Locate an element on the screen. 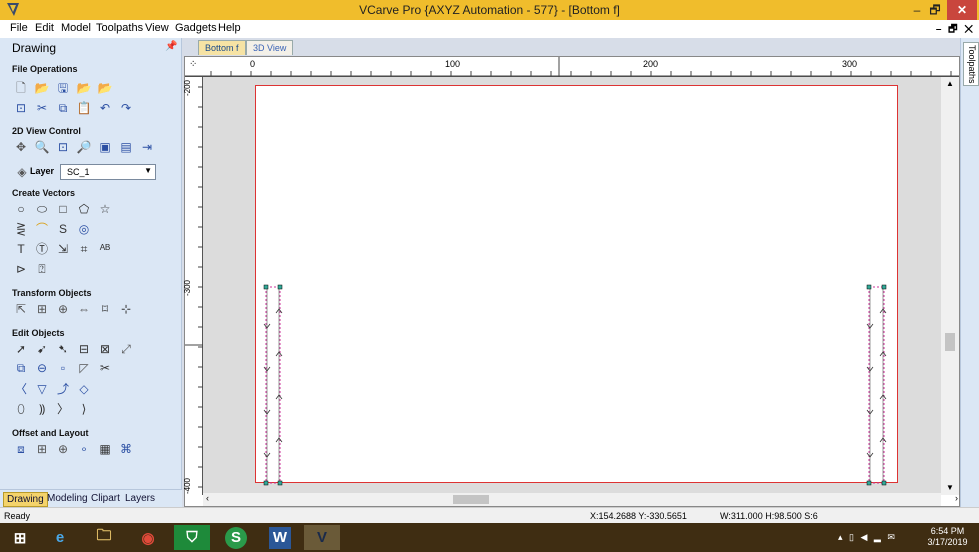  zoom-extents-icon: ⊡ is located at coordinates (63, 147).